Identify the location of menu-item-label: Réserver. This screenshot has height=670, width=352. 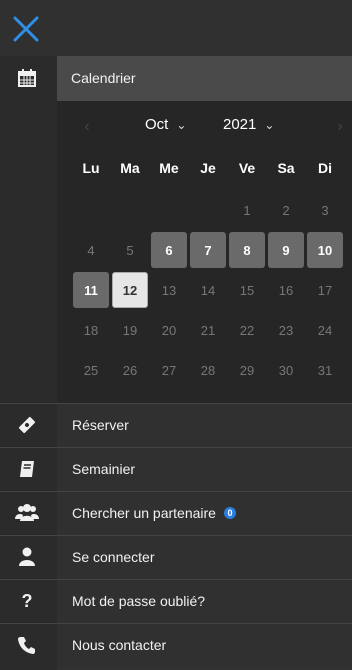
(100, 425).